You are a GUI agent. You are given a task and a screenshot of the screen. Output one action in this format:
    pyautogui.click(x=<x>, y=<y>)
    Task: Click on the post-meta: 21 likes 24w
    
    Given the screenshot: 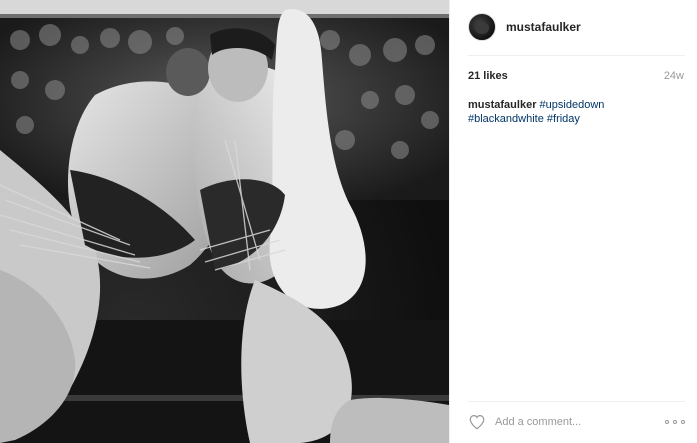 What is the action you would take?
    pyautogui.click(x=576, y=76)
    